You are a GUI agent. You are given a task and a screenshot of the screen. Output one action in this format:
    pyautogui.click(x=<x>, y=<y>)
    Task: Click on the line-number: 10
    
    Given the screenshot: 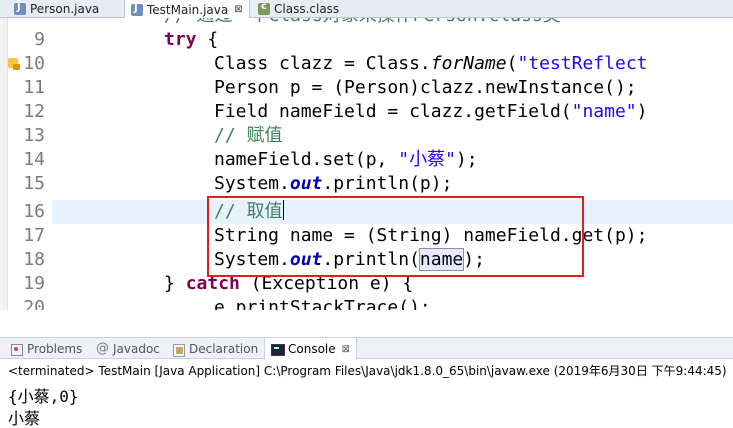 What is the action you would take?
    pyautogui.click(x=34, y=63)
    